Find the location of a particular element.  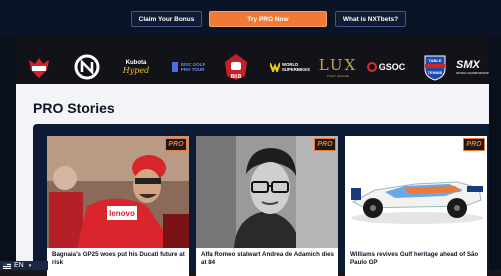

gsoc-logo: GSOC is located at coordinates (386, 67).